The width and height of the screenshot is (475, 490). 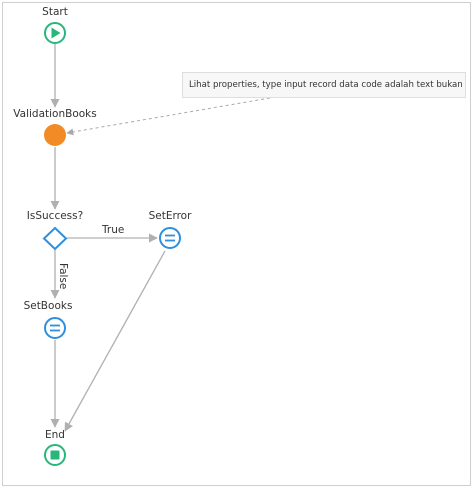 I want to click on stop-icon, so click(x=55, y=455).